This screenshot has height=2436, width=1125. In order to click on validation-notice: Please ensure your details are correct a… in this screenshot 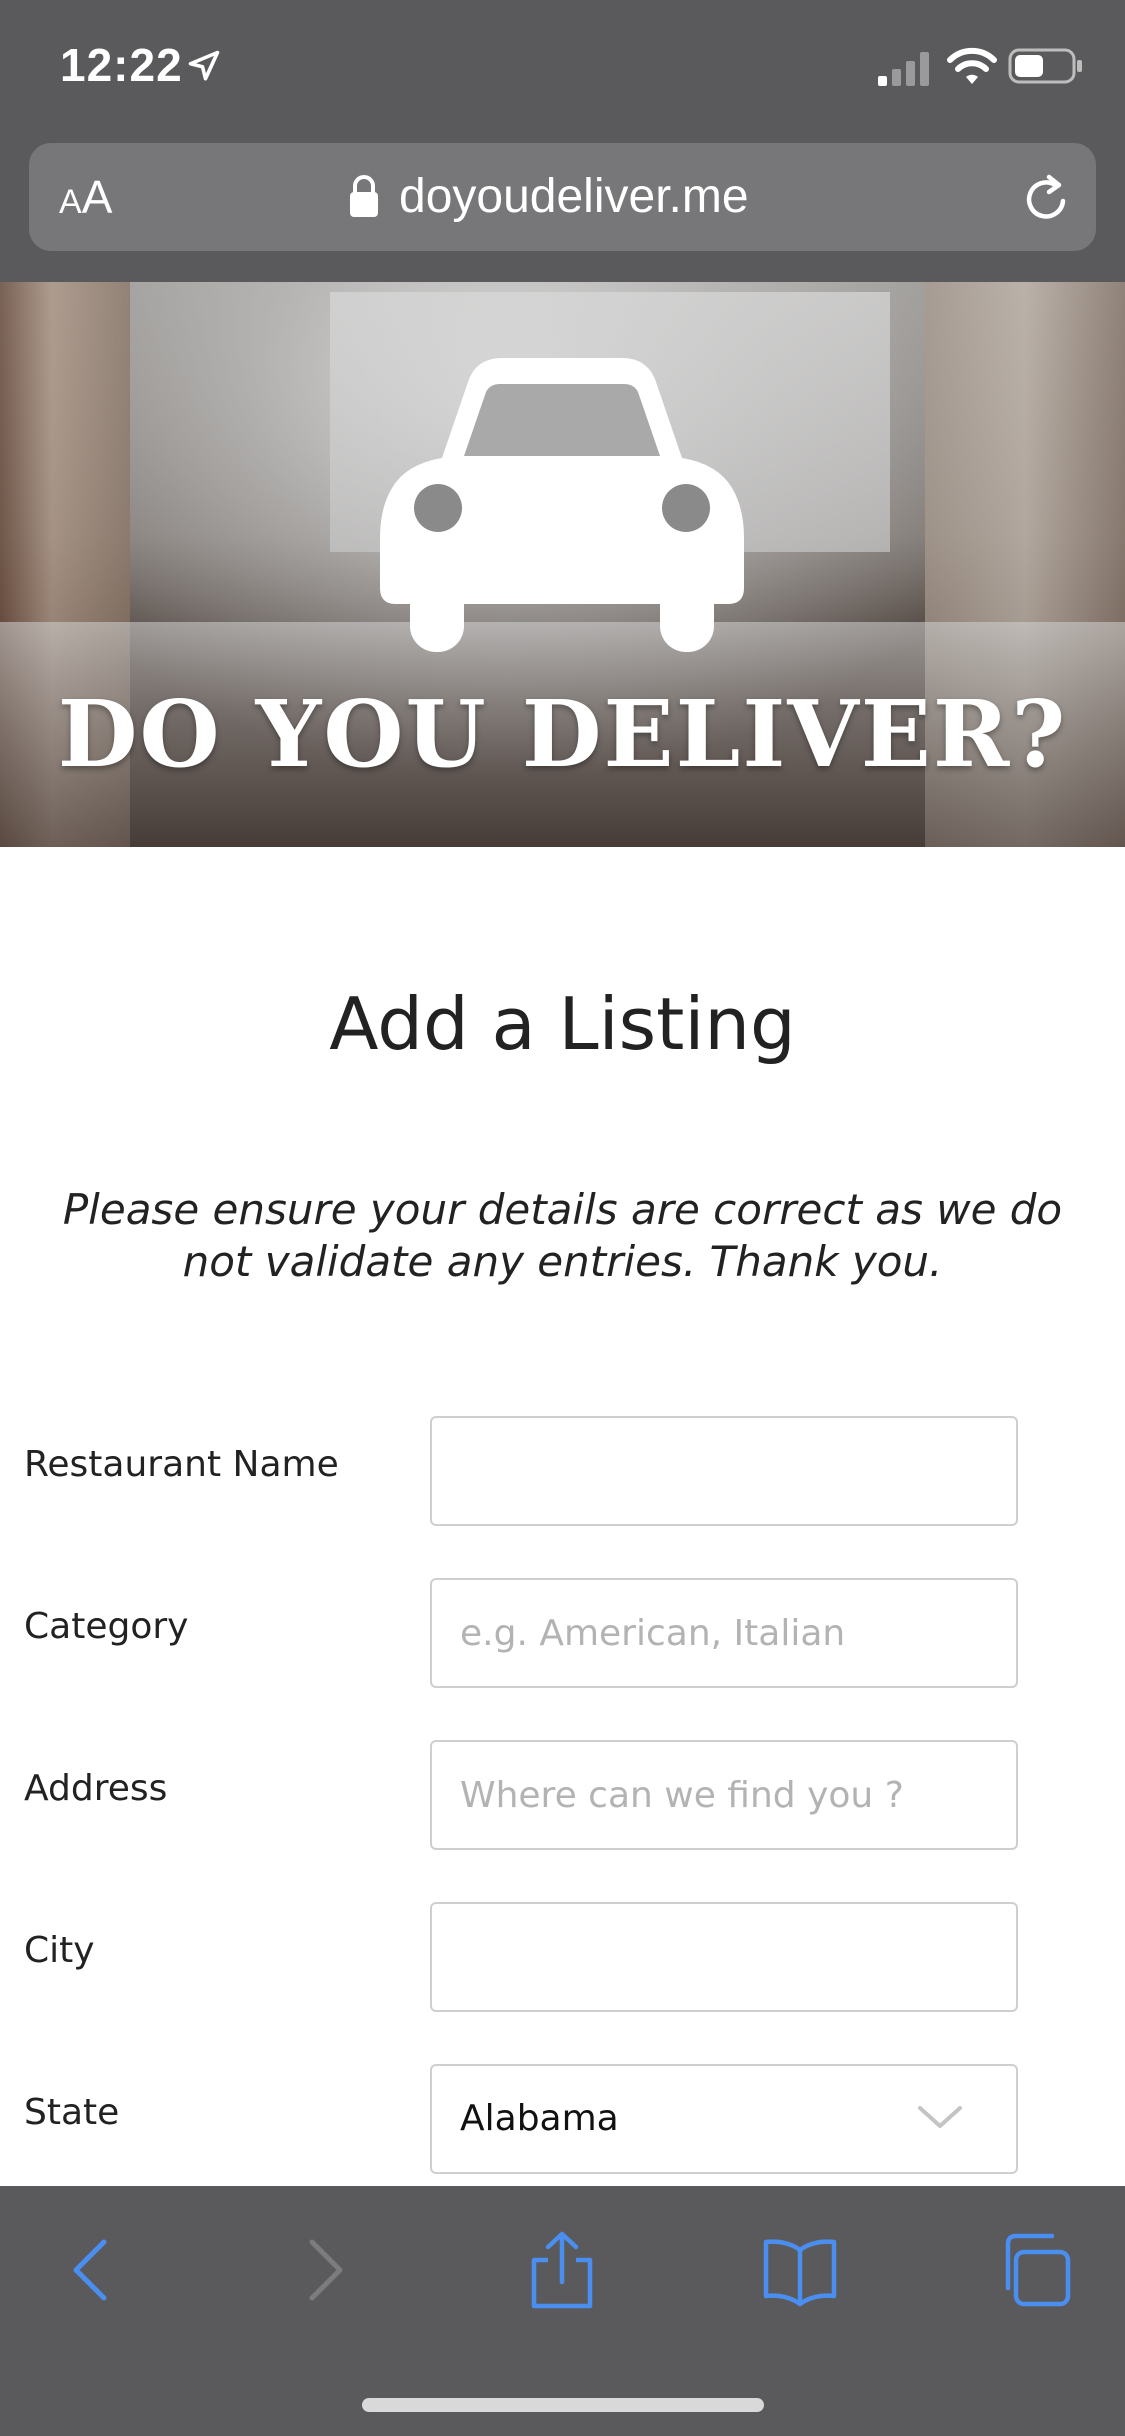, I will do `click(562, 1235)`.